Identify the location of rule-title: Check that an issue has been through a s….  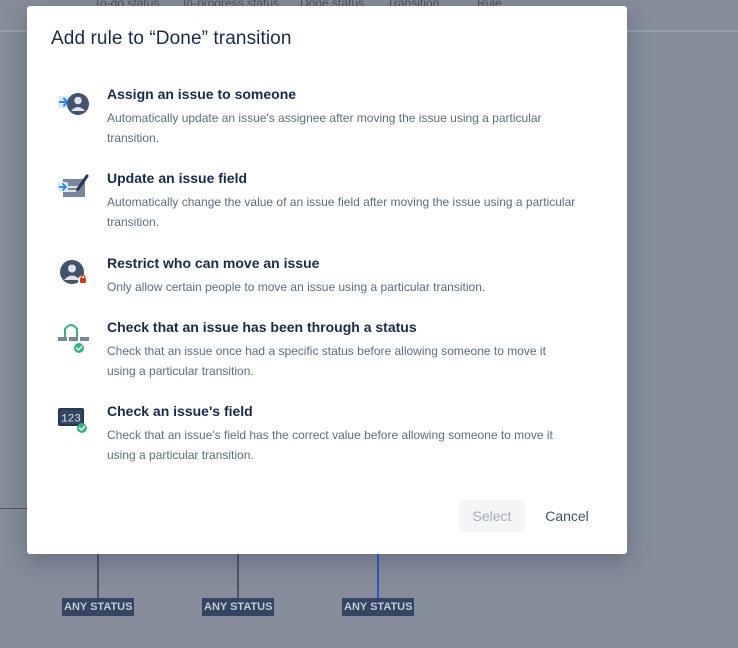
(262, 327).